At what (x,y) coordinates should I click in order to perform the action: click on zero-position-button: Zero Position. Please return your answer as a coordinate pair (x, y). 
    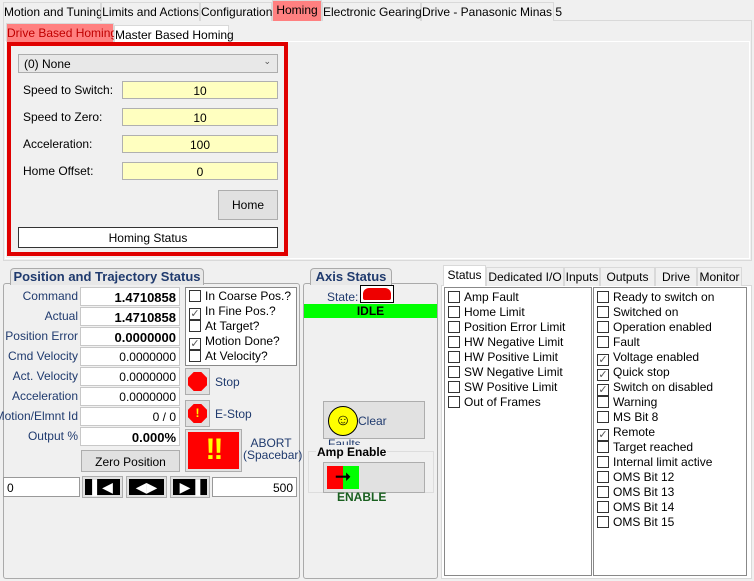
    Looking at the image, I should click on (130, 461).